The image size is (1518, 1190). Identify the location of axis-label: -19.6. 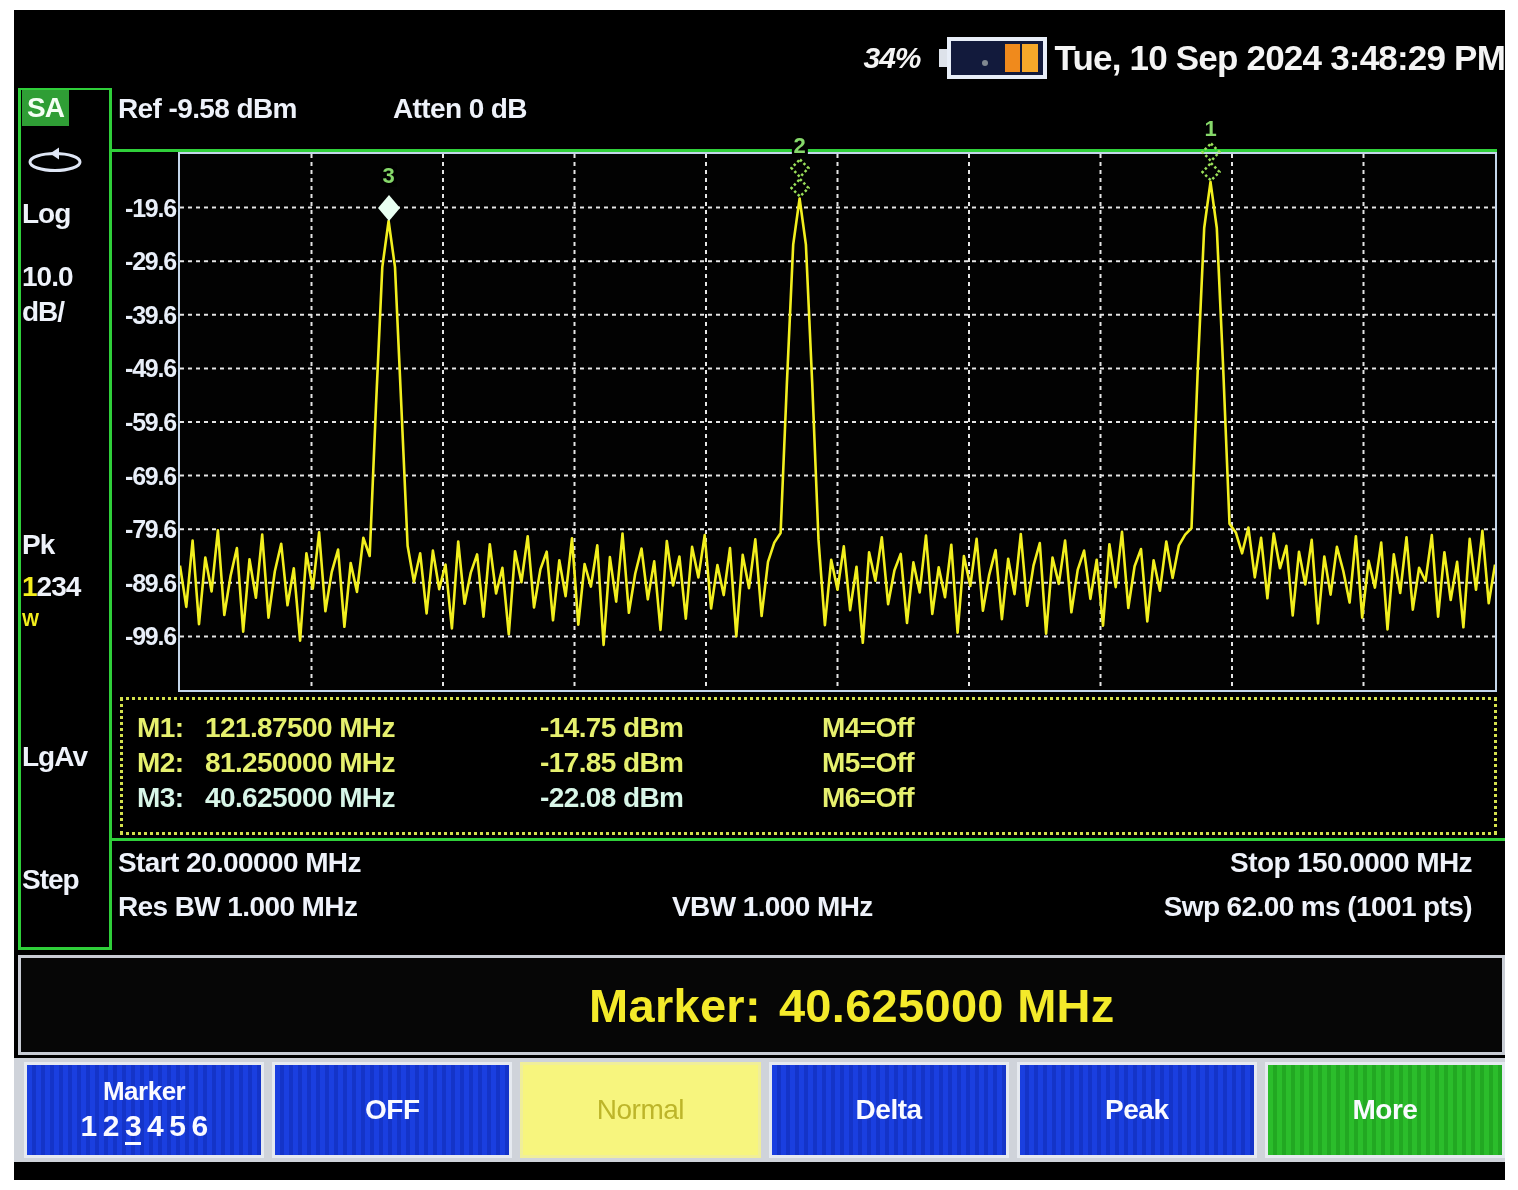
(150, 207).